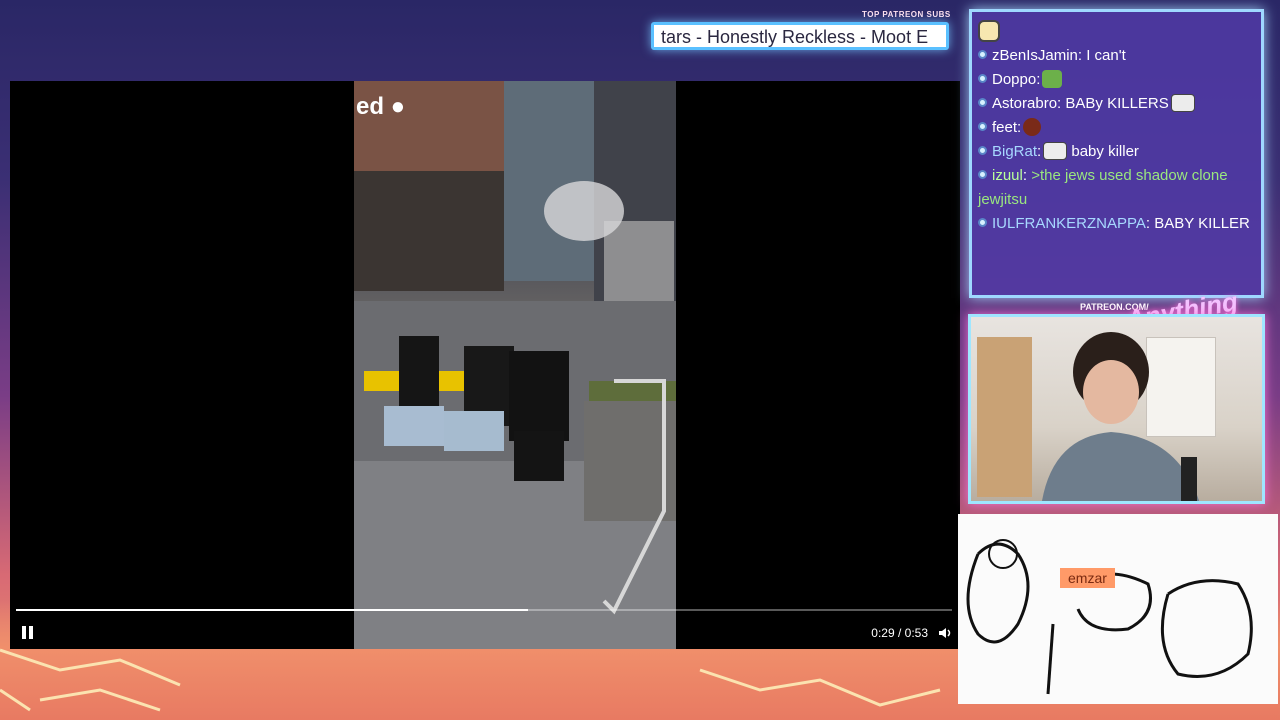 Image resolution: width=1280 pixels, height=720 pixels. What do you see at coordinates (989, 31) in the screenshot?
I see `chat-header-icon` at bounding box center [989, 31].